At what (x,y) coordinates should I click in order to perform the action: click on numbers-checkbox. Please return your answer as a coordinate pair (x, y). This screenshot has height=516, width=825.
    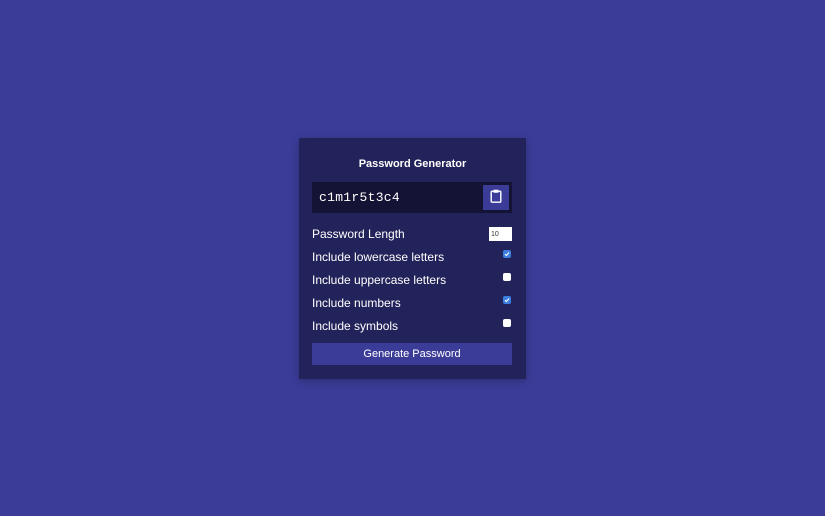
    Looking at the image, I should click on (507, 300).